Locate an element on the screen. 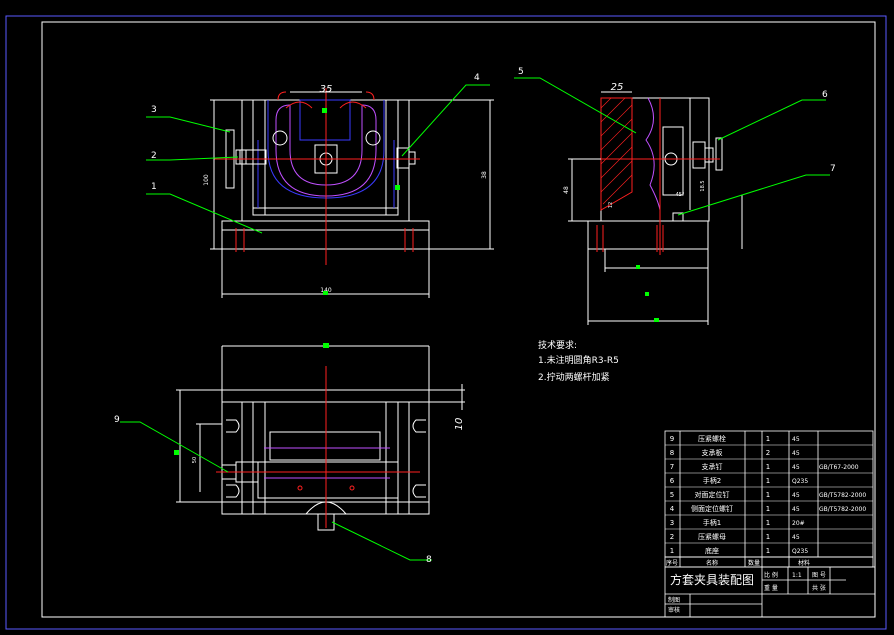 This screenshot has height=635, width=894. bom-cell-name: 支承钉 is located at coordinates (712, 466).